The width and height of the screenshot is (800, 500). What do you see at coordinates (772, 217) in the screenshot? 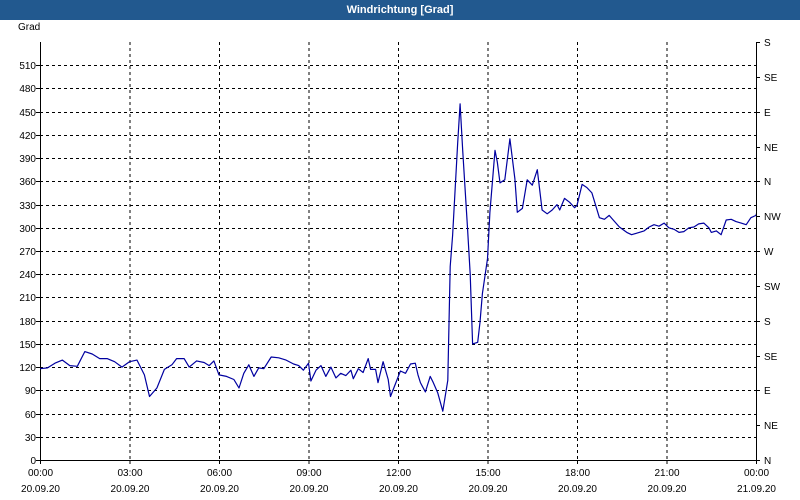
I see `right-tick-label: NW` at bounding box center [772, 217].